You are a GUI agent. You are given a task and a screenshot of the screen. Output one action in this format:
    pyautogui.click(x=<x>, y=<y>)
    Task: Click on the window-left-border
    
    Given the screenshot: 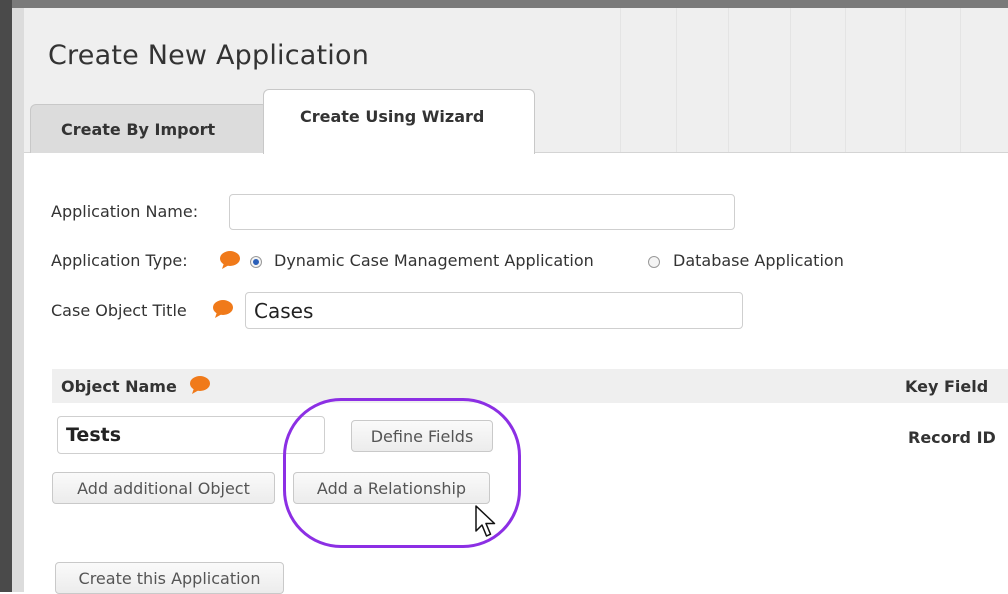 What is the action you would take?
    pyautogui.click(x=6, y=296)
    